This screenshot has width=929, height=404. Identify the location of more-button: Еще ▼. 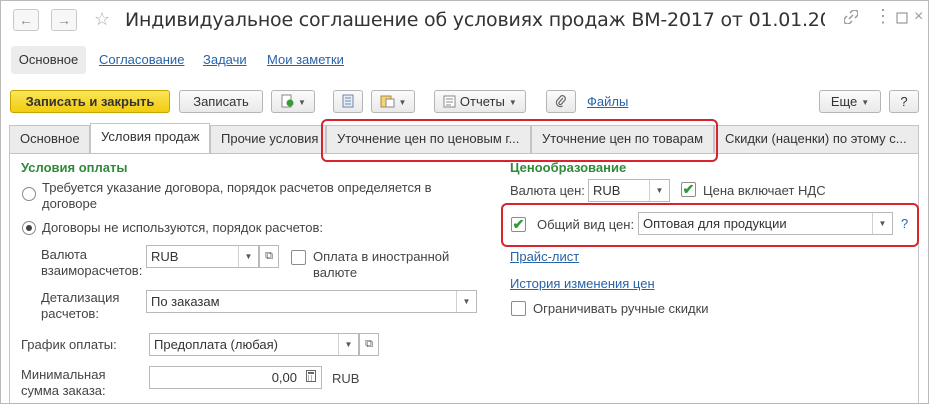
(850, 101).